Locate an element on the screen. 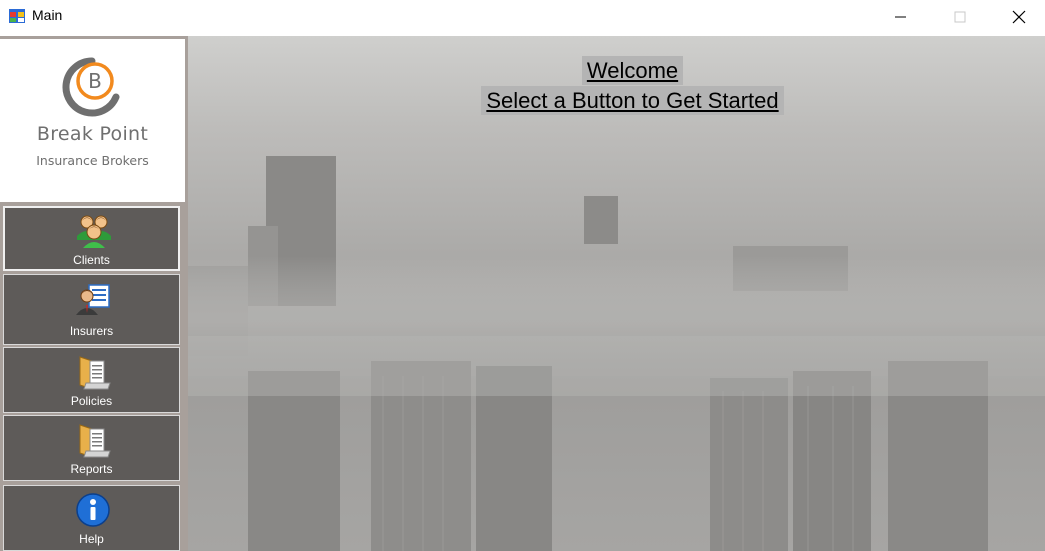  breakpoint-logo-icon: B is located at coordinates (91, 87).